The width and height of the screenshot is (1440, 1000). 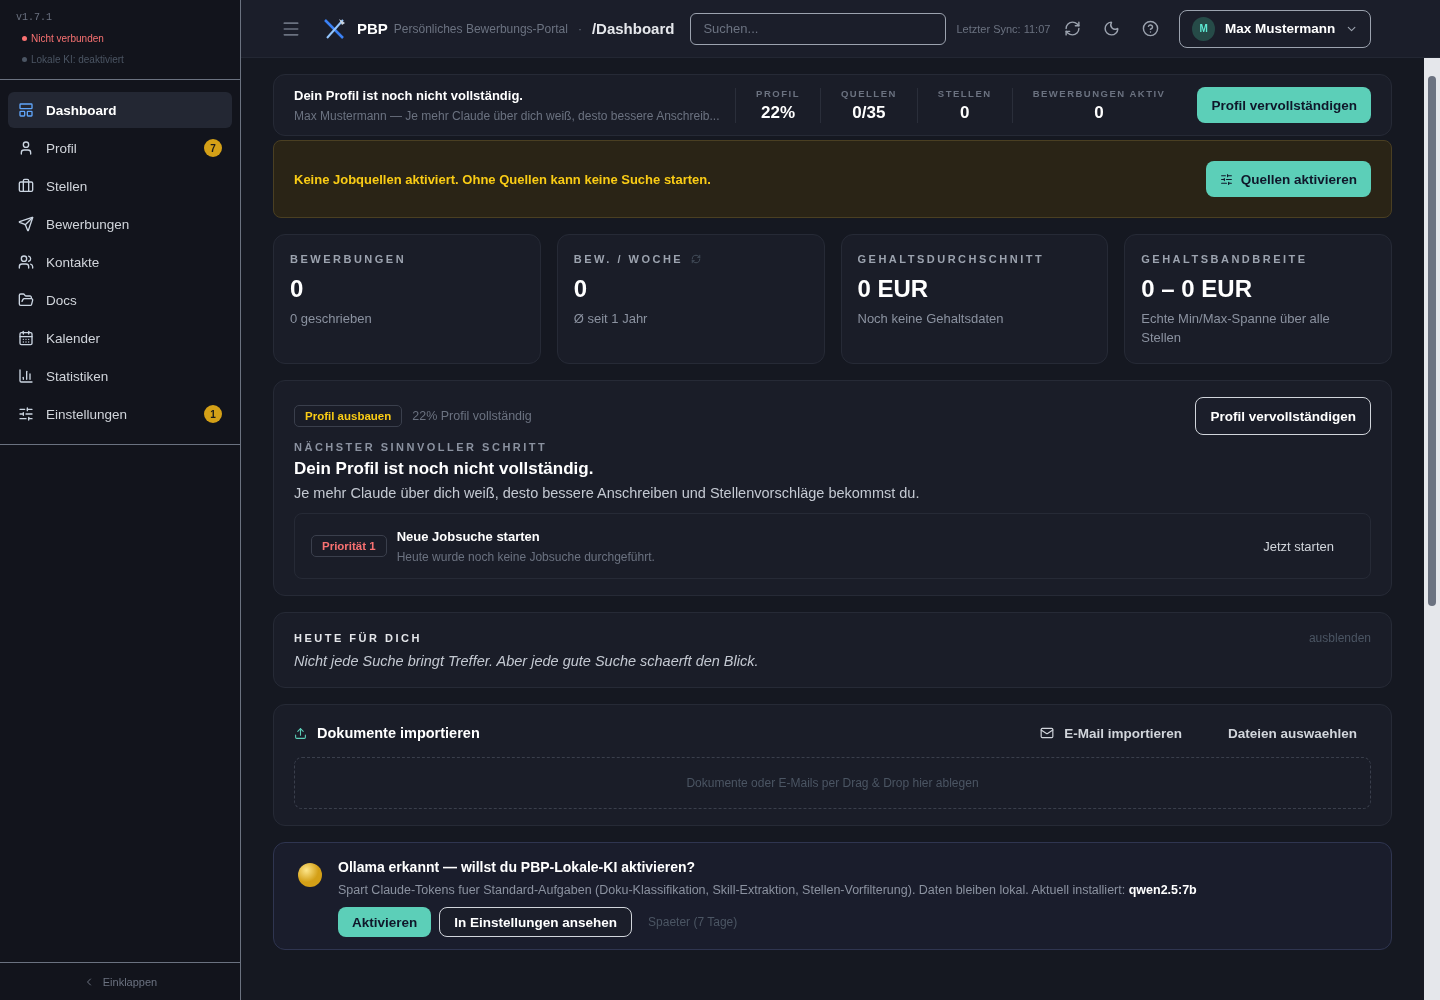 What do you see at coordinates (34, 17) in the screenshot?
I see `version-label: v1.7.1` at bounding box center [34, 17].